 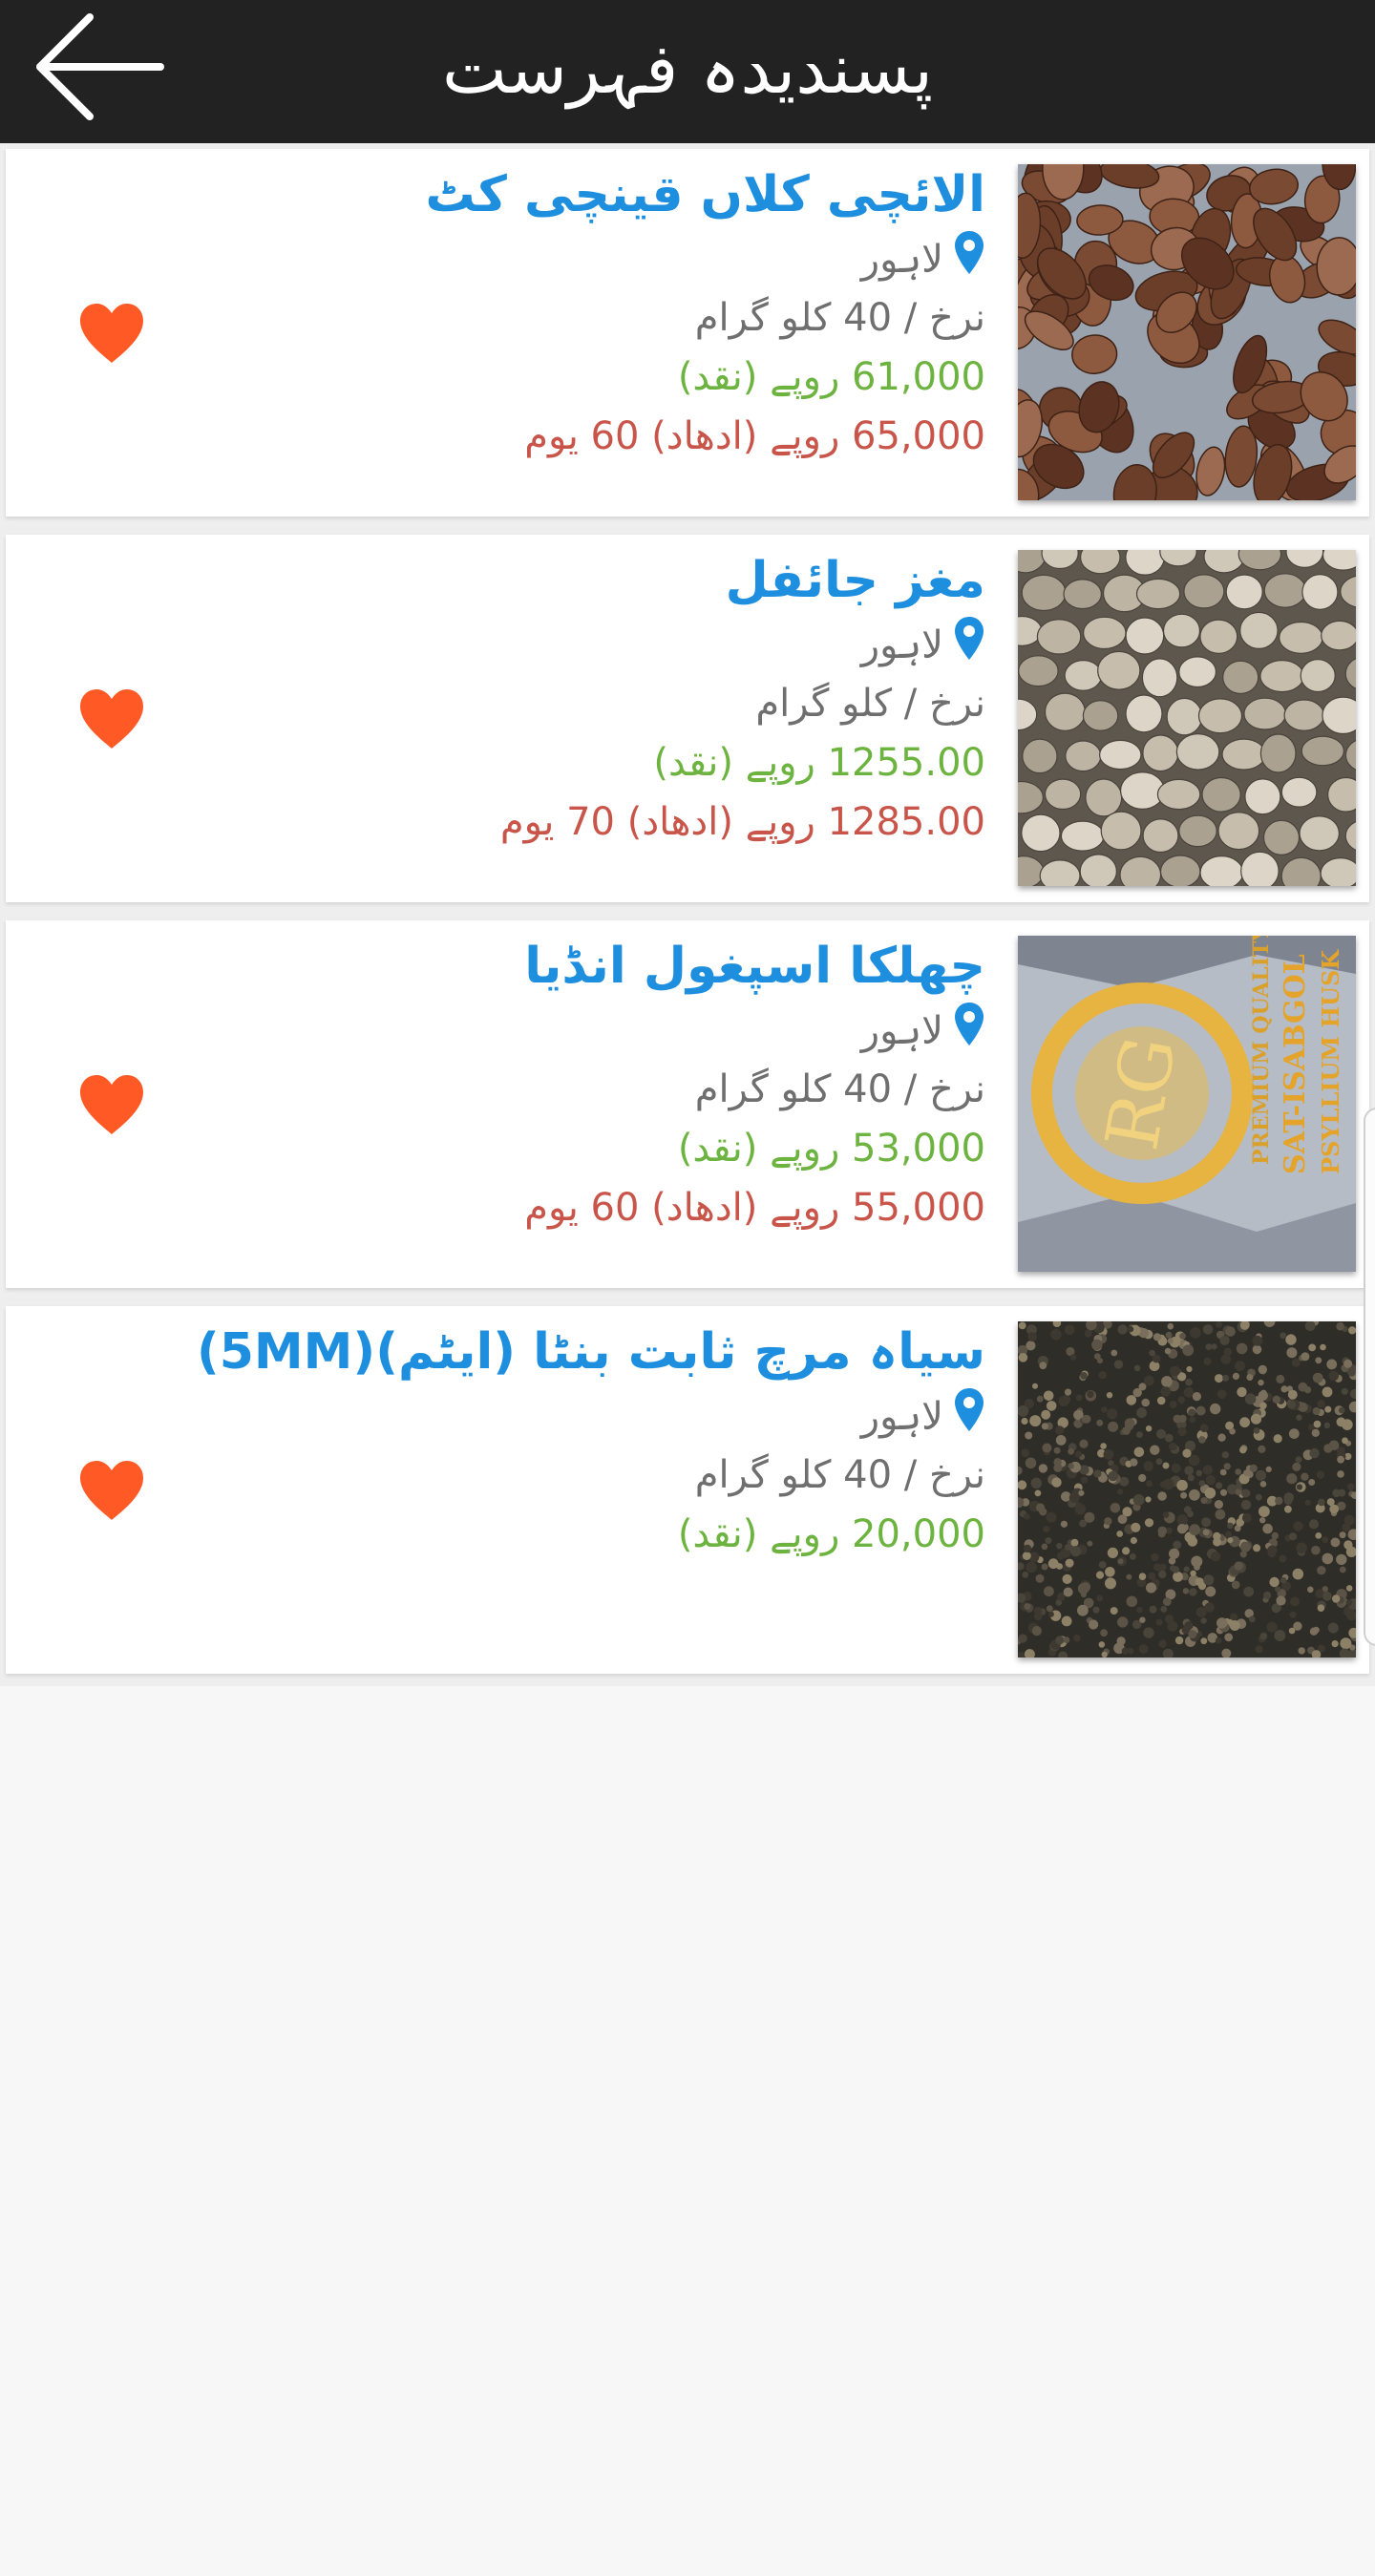 I want to click on product-image-cardamom, so click(x=1187, y=332).